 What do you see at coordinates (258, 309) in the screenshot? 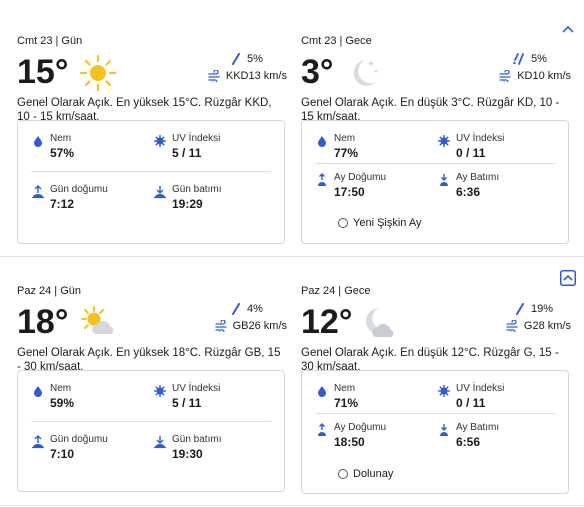
I see `precipitation: 4%` at bounding box center [258, 309].